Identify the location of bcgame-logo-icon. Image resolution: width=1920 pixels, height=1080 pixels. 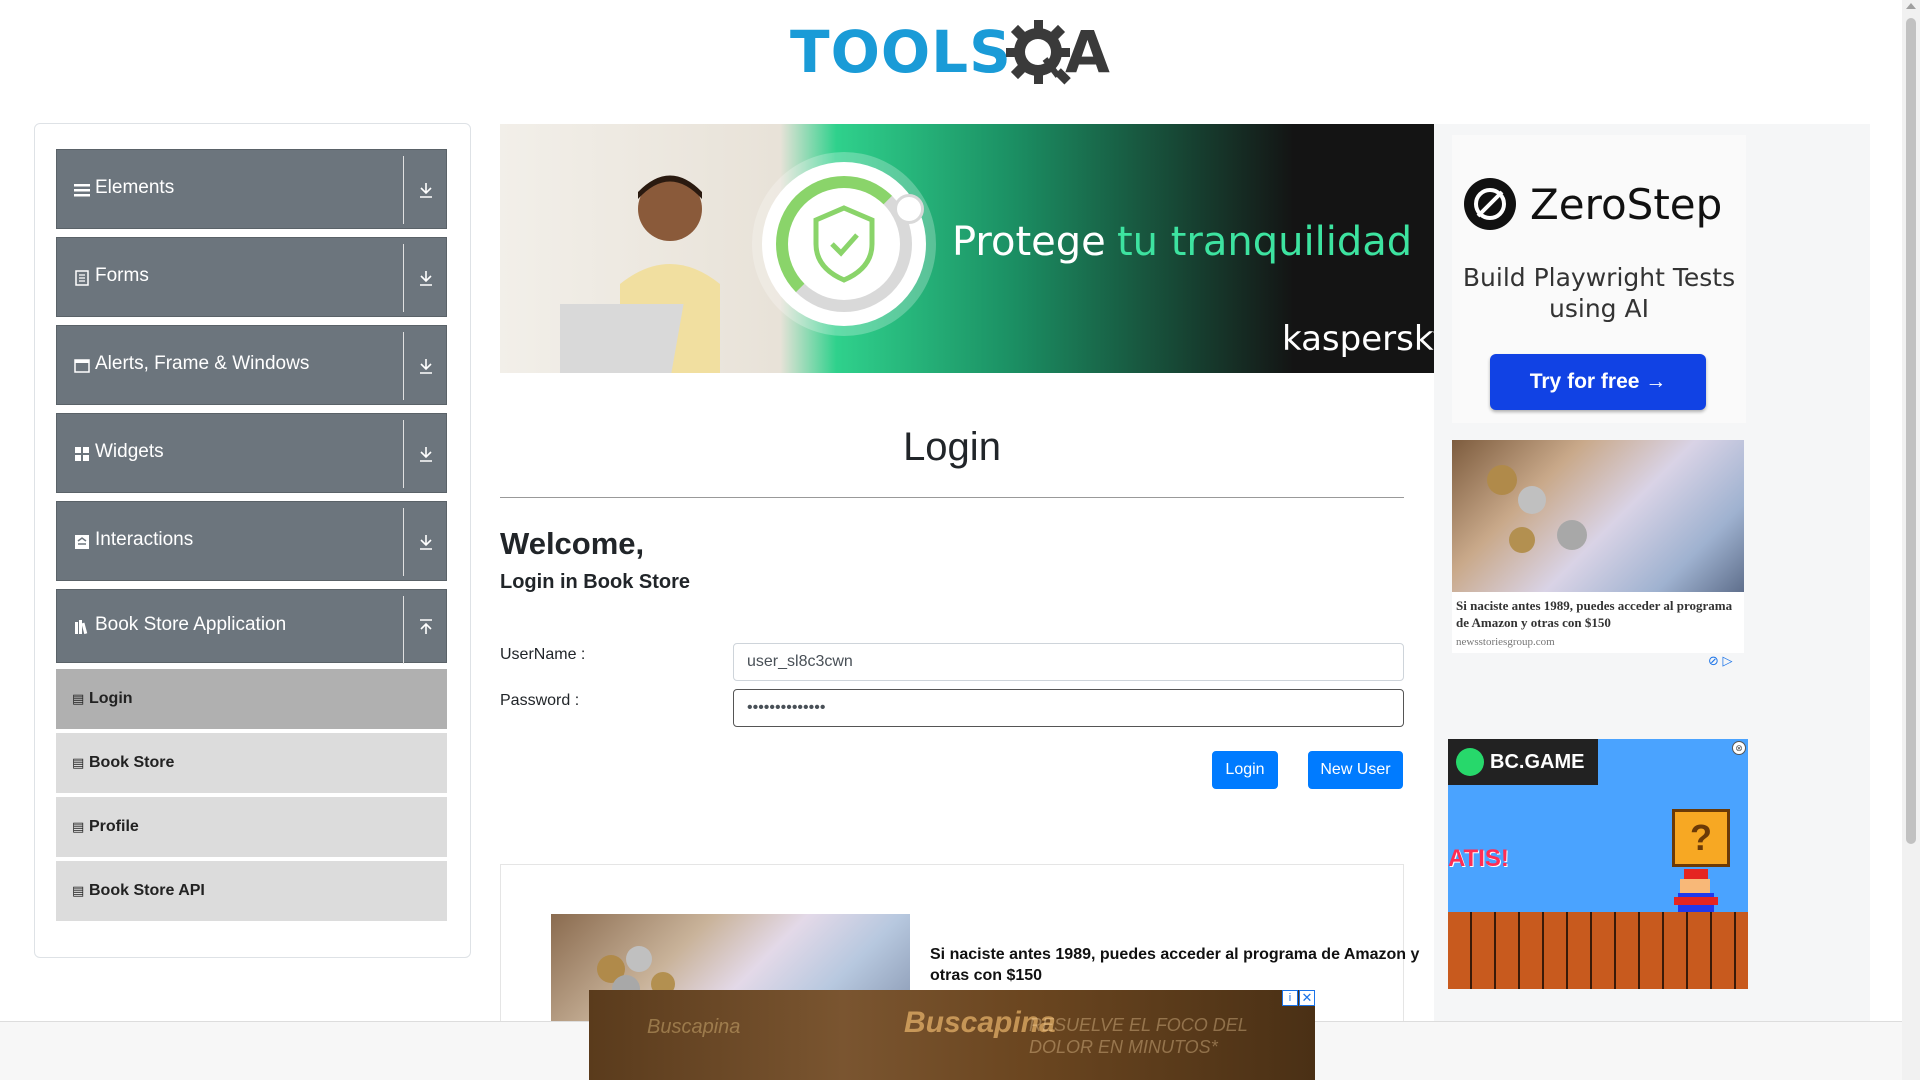
(1470, 762).